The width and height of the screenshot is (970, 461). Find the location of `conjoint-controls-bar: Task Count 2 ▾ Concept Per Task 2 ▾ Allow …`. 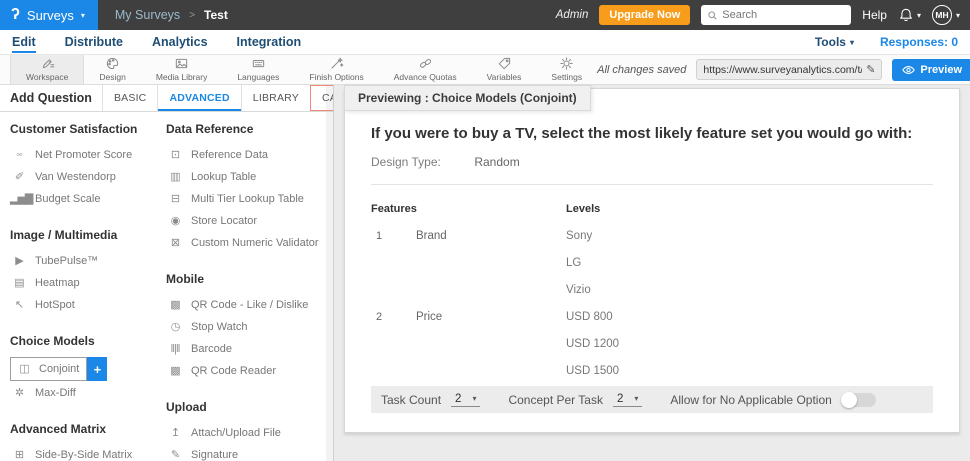

conjoint-controls-bar: Task Count 2 ▾ Concept Per Task 2 ▾ Allow … is located at coordinates (652, 399).